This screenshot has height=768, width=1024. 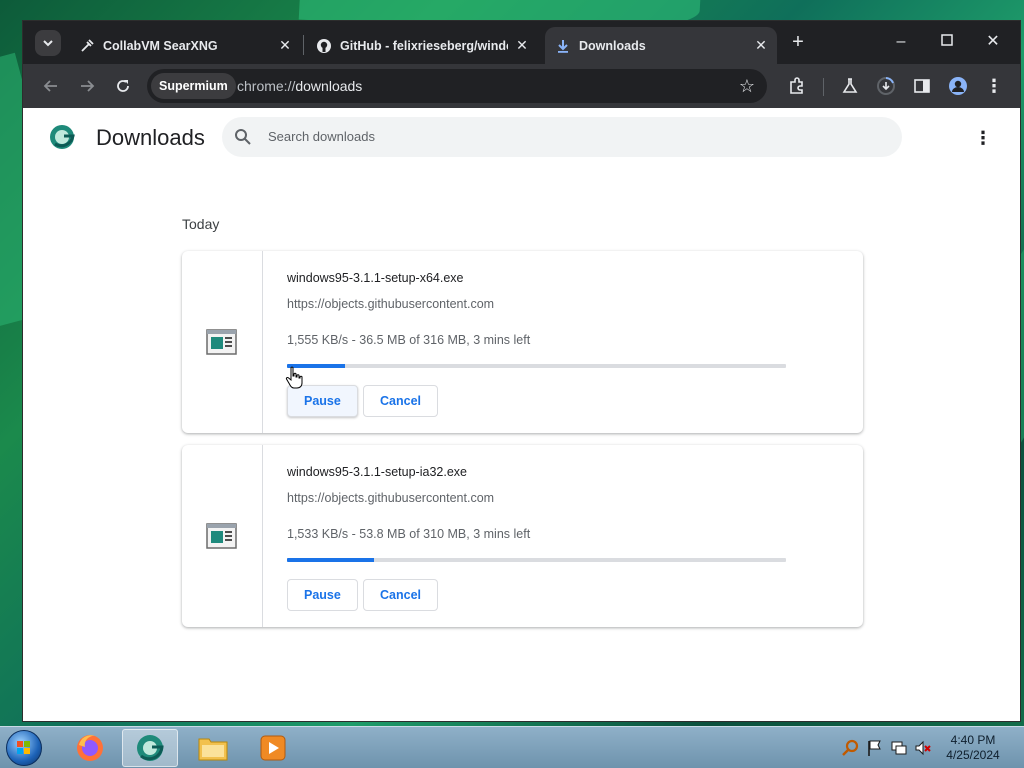 I want to click on supermium-icon, so click(x=150, y=748).